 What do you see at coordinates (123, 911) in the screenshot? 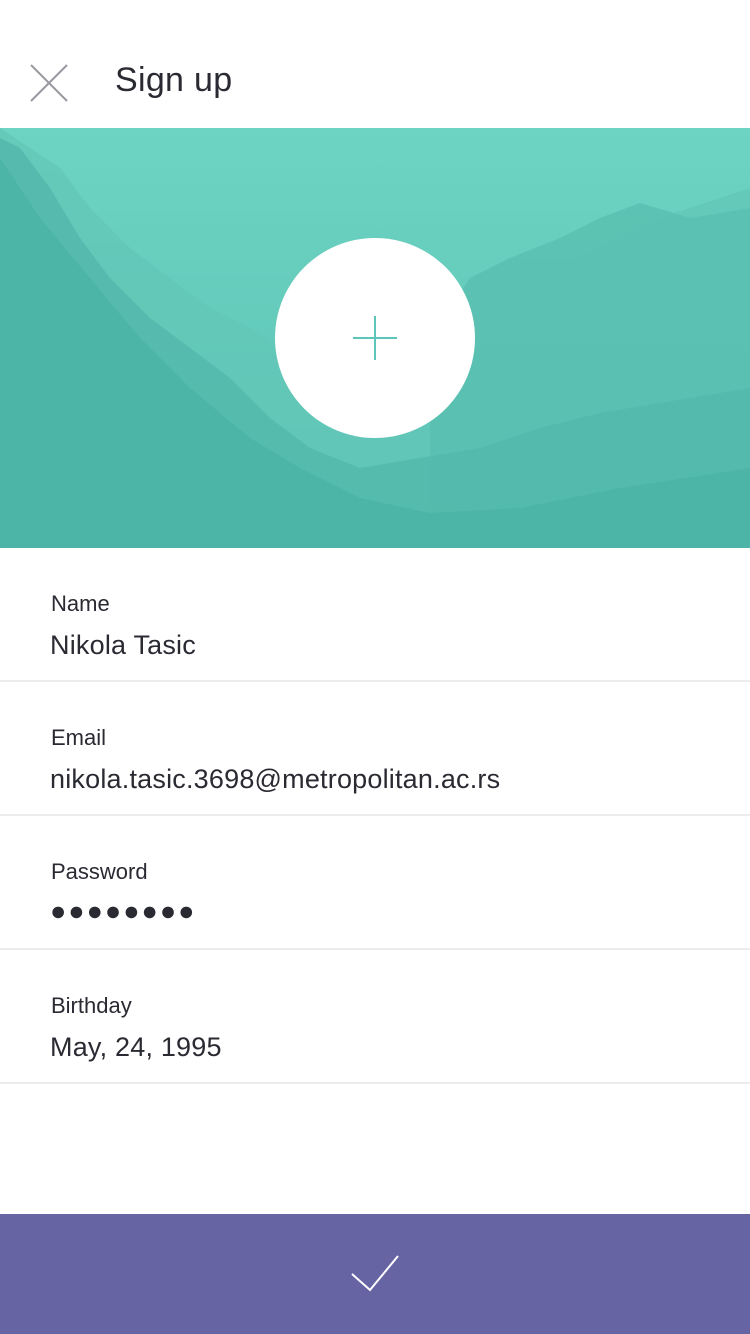
I see `password-input: ●●●●●●●●` at bounding box center [123, 911].